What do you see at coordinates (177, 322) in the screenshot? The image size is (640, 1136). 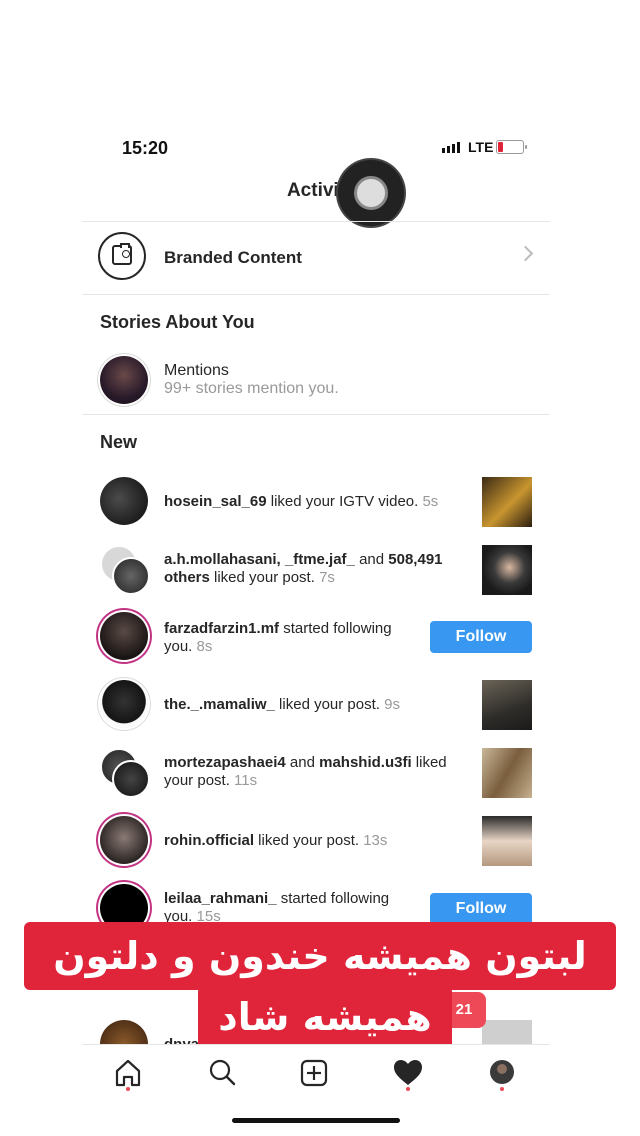 I see `stories-heading: Stories About You` at bounding box center [177, 322].